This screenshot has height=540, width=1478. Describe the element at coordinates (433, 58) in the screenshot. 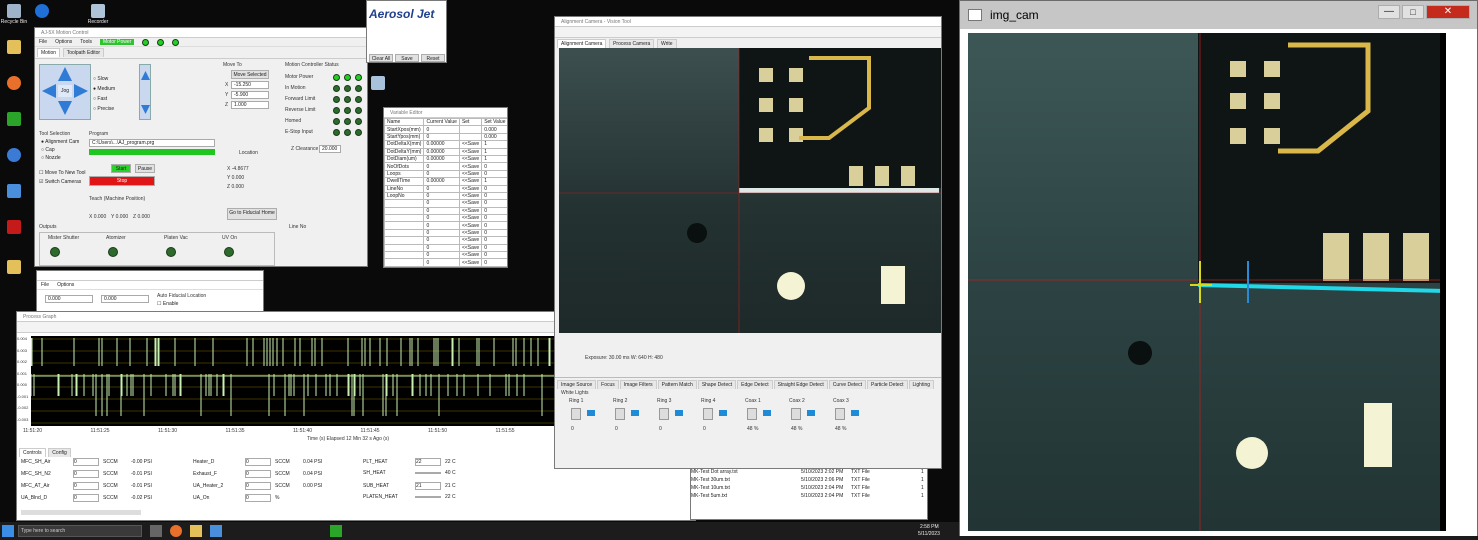

I see `reset-button: Reset` at that location.